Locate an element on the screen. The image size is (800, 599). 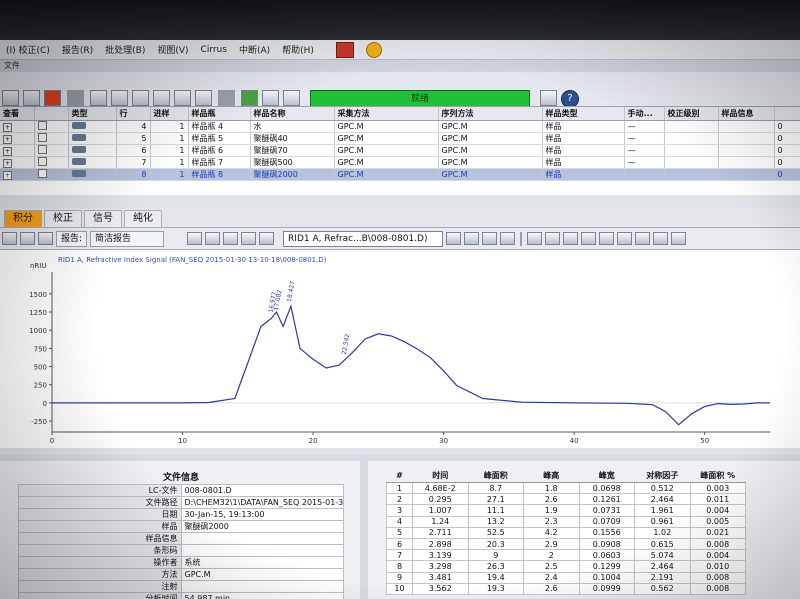
menu-item-batch: 批处理(B) is located at coordinates (125, 49).